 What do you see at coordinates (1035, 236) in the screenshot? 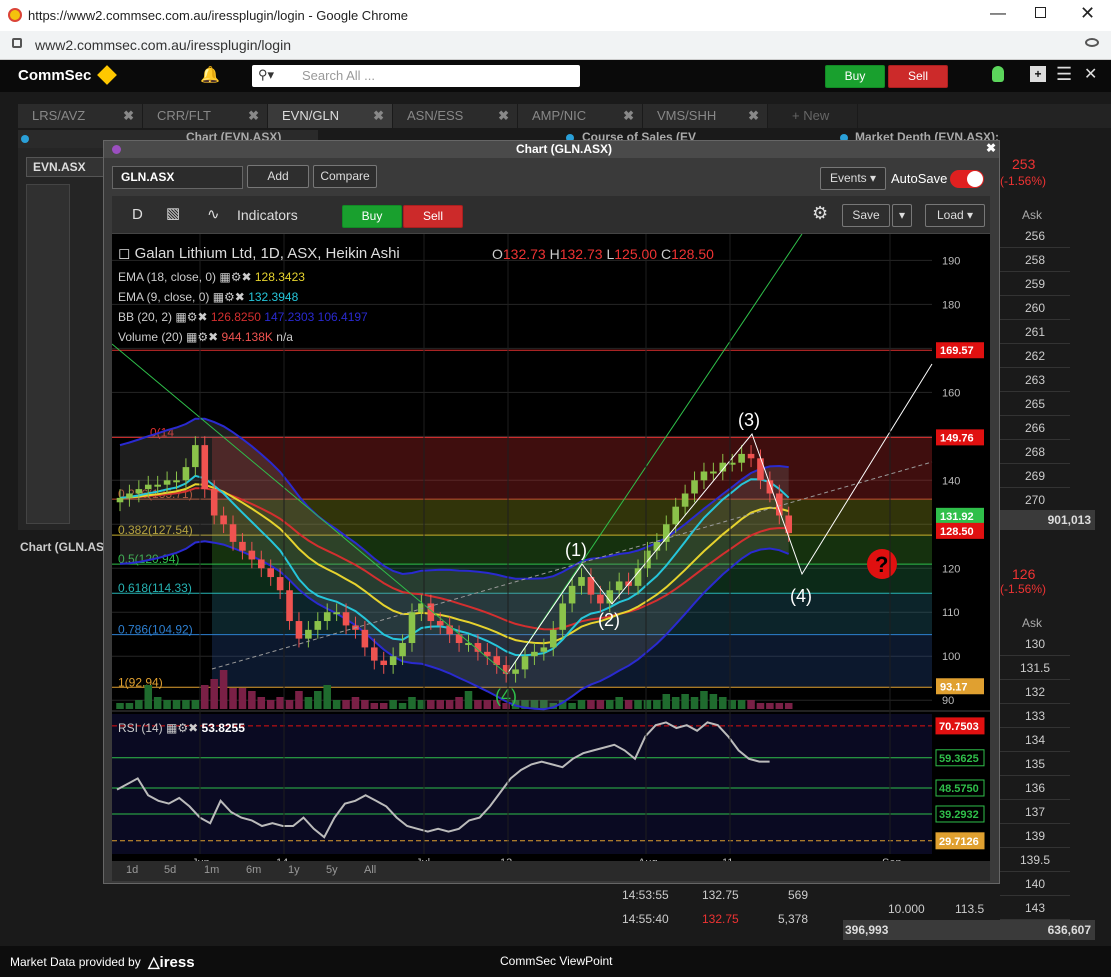
I see `ask-row: 256` at bounding box center [1035, 236].